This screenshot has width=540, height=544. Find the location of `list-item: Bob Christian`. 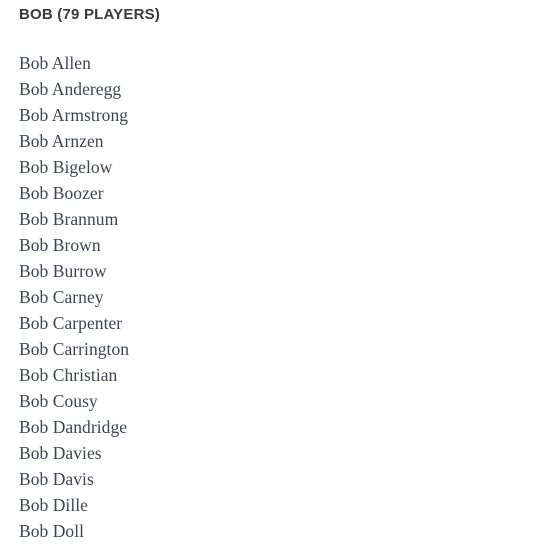

list-item: Bob Christian is located at coordinates (68, 375).